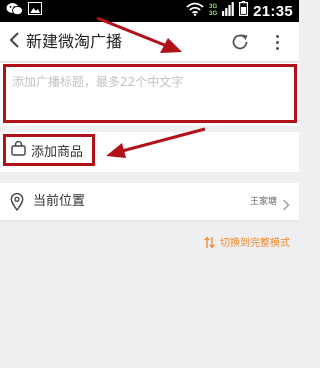  I want to click on switch-arrows-icon, so click(209, 243).